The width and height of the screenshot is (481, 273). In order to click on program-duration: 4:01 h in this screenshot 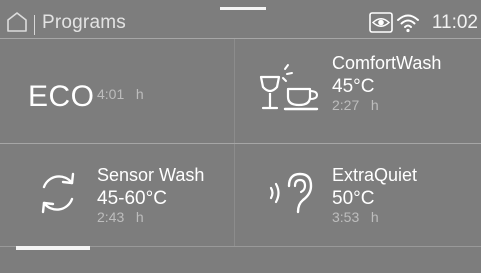, I will do `click(120, 94)`.